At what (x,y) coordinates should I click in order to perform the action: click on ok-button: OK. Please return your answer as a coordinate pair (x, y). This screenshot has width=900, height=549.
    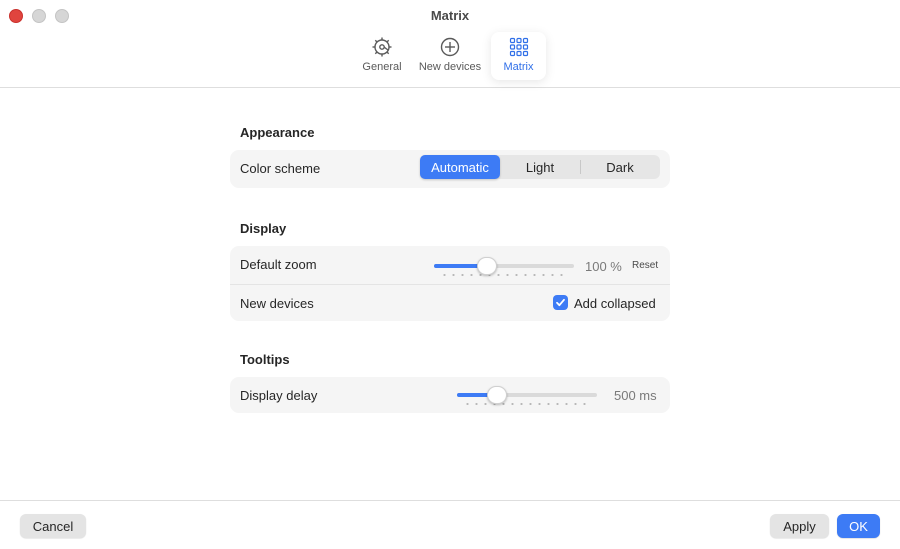
    Looking at the image, I should click on (858, 526).